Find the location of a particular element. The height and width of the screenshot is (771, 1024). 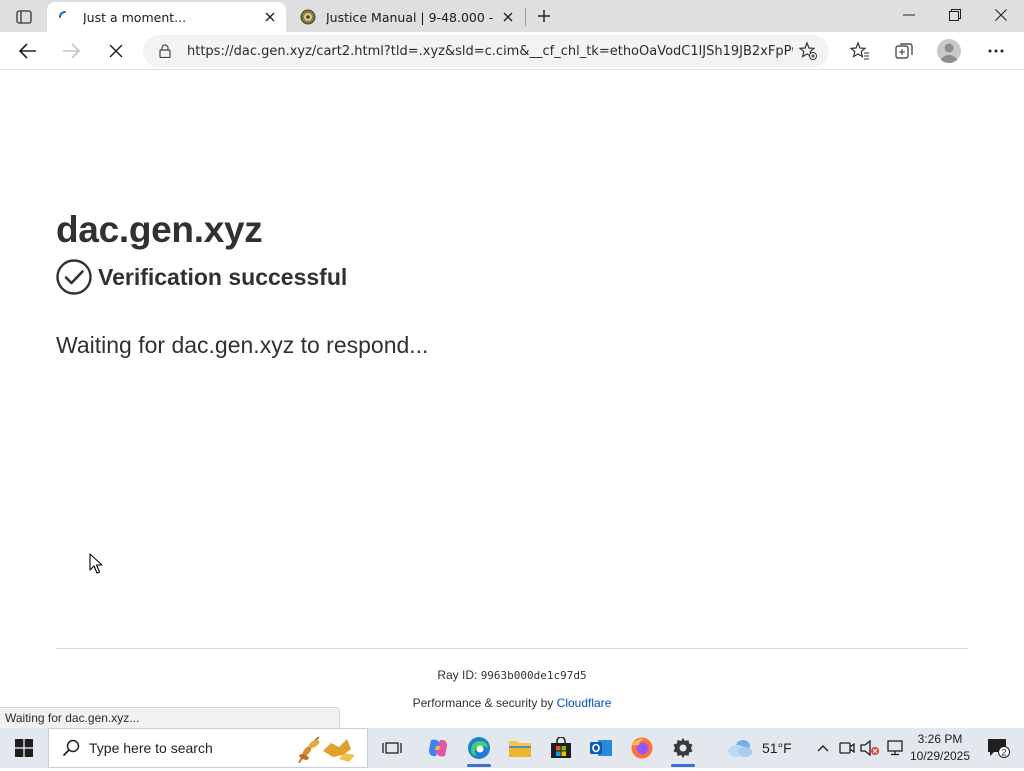

mouse-cursor-icon is located at coordinates (96, 564).